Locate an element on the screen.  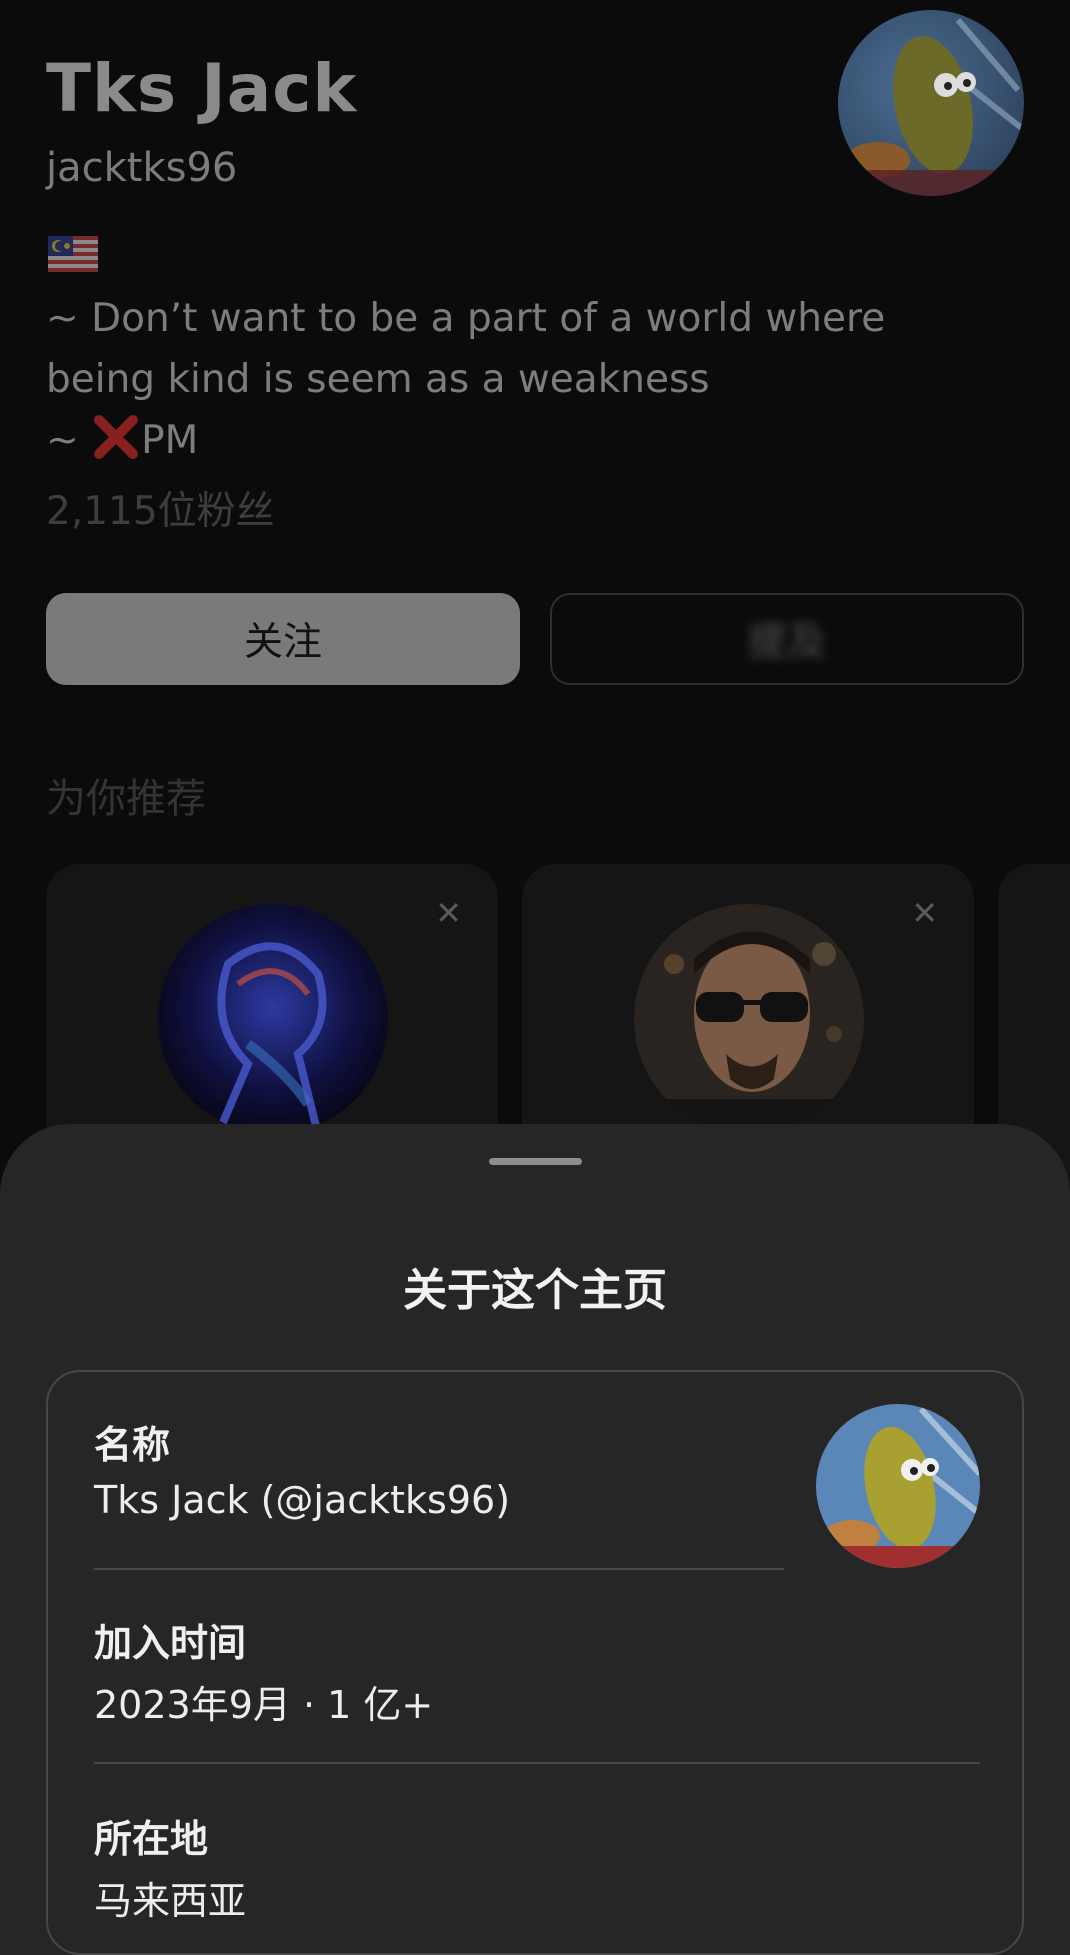
bio-line: ~ PM is located at coordinates (526, 440).